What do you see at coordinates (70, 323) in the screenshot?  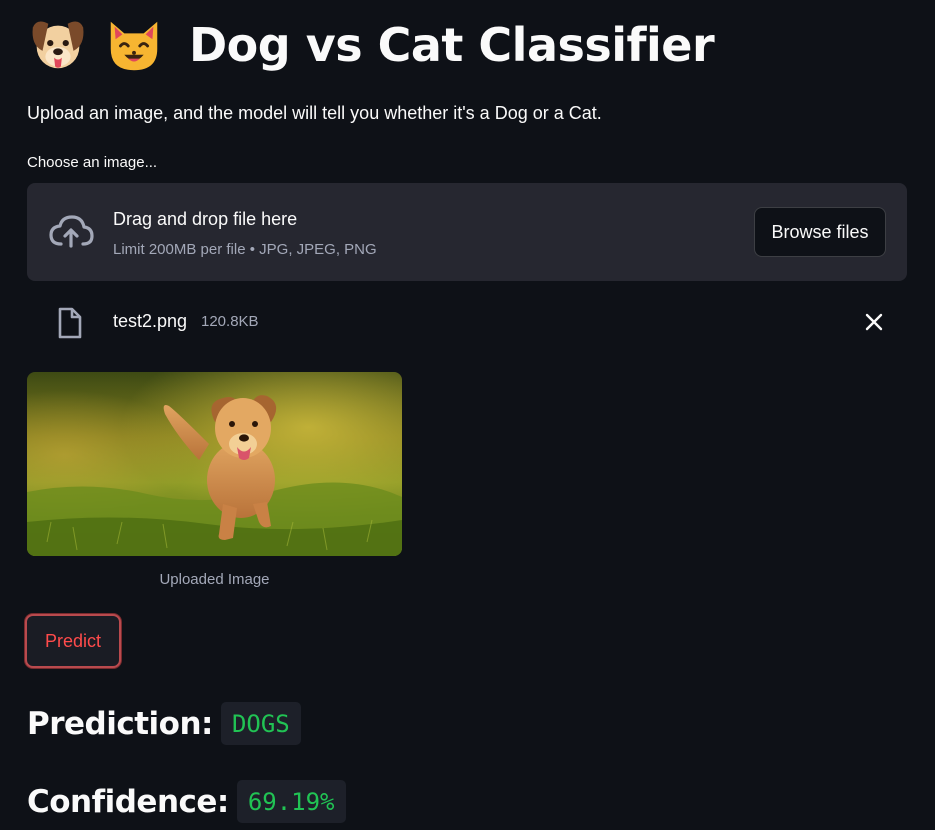 I see `file-icon` at bounding box center [70, 323].